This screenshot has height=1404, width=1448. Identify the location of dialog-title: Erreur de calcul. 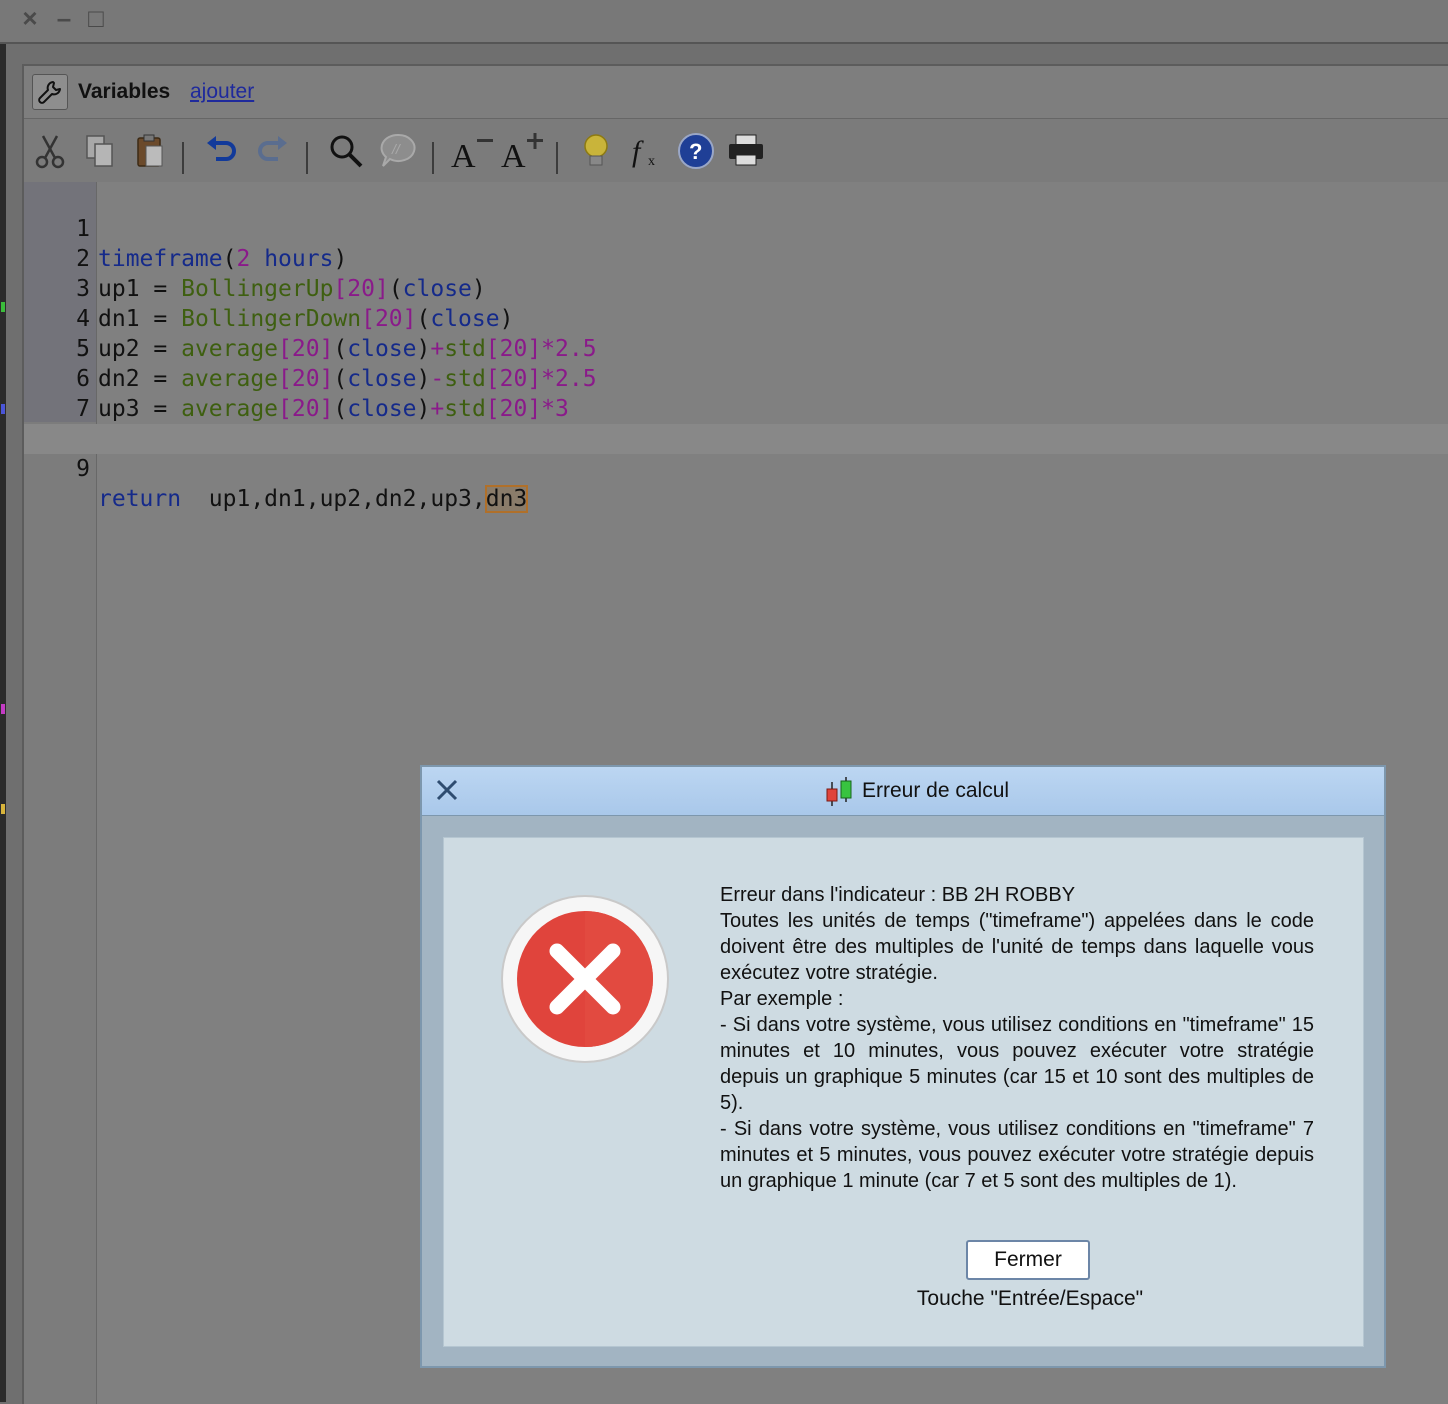
(936, 790).